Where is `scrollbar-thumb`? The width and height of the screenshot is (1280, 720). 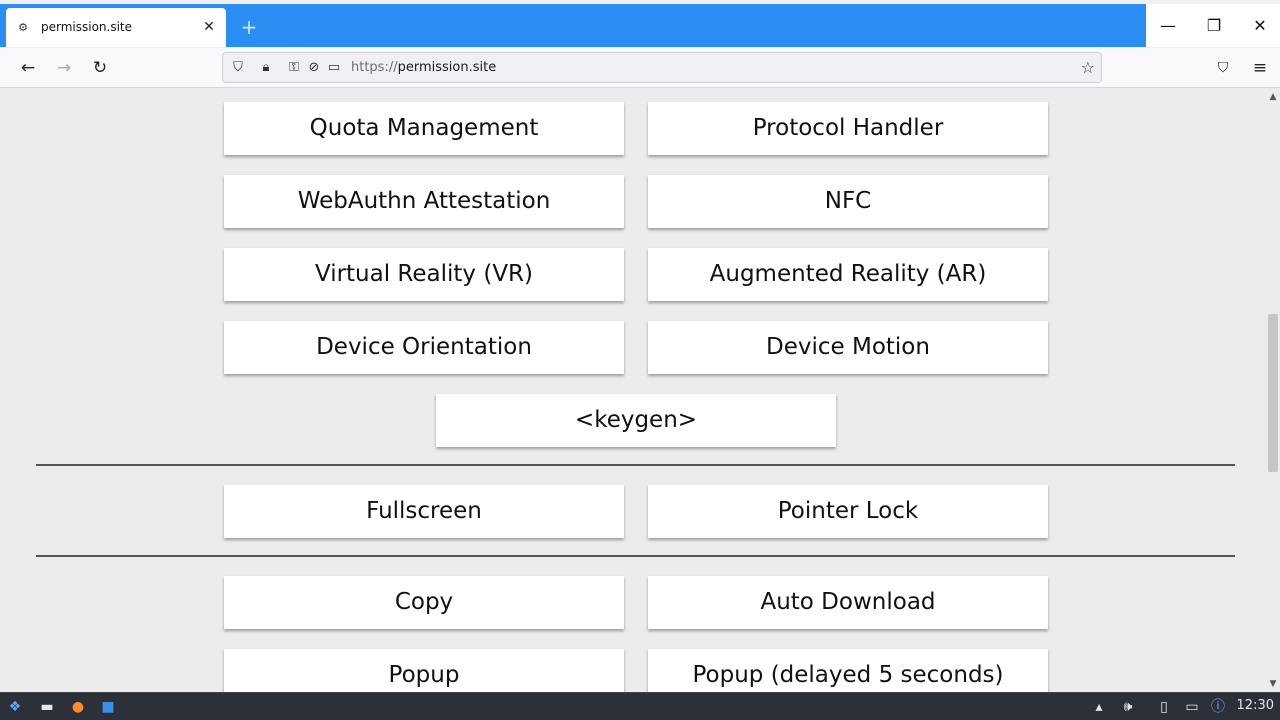 scrollbar-thumb is located at coordinates (1273, 393).